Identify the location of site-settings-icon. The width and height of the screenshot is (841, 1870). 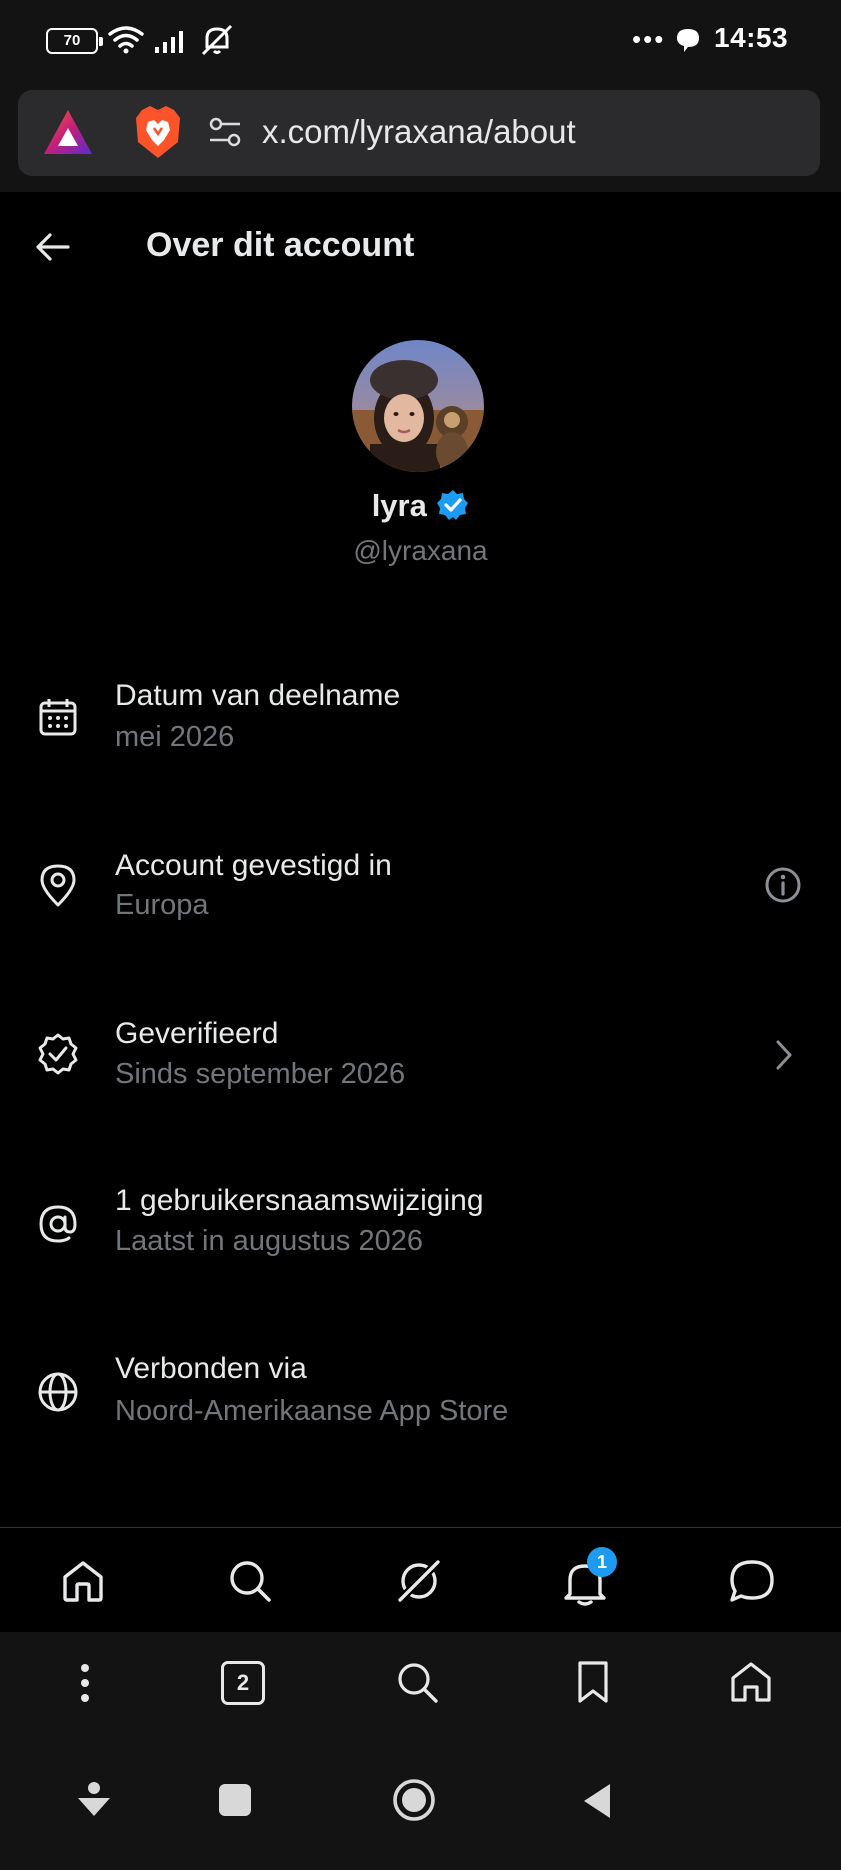
(225, 132).